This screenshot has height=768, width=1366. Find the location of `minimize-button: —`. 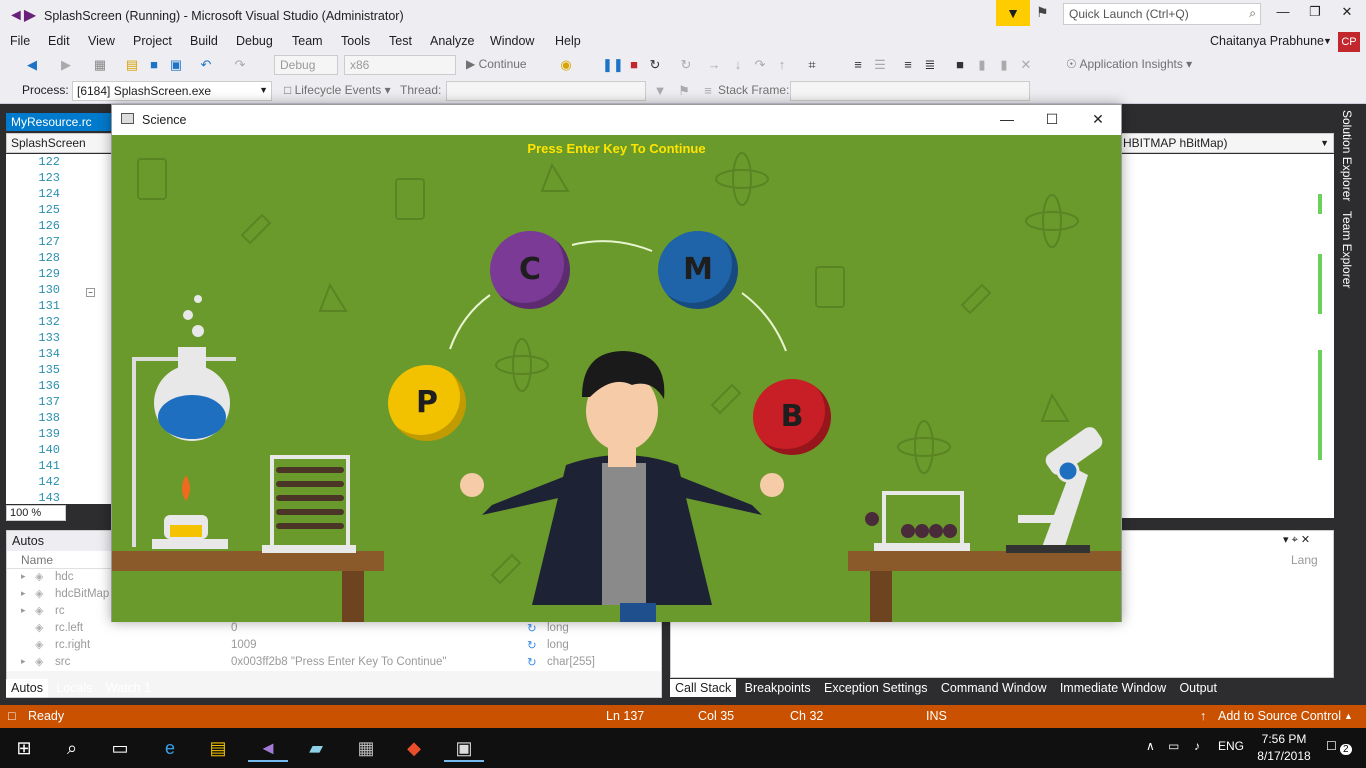

minimize-button: — is located at coordinates (1283, 14).